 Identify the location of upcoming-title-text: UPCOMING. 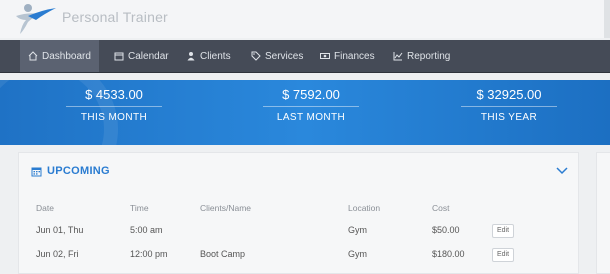
(78, 171).